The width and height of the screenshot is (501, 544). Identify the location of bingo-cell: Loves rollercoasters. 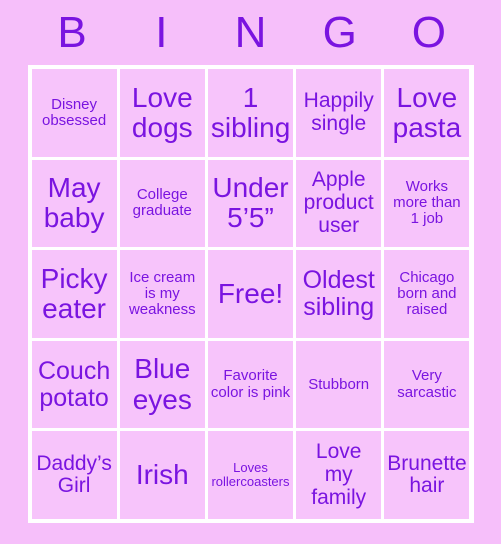
(250, 475).